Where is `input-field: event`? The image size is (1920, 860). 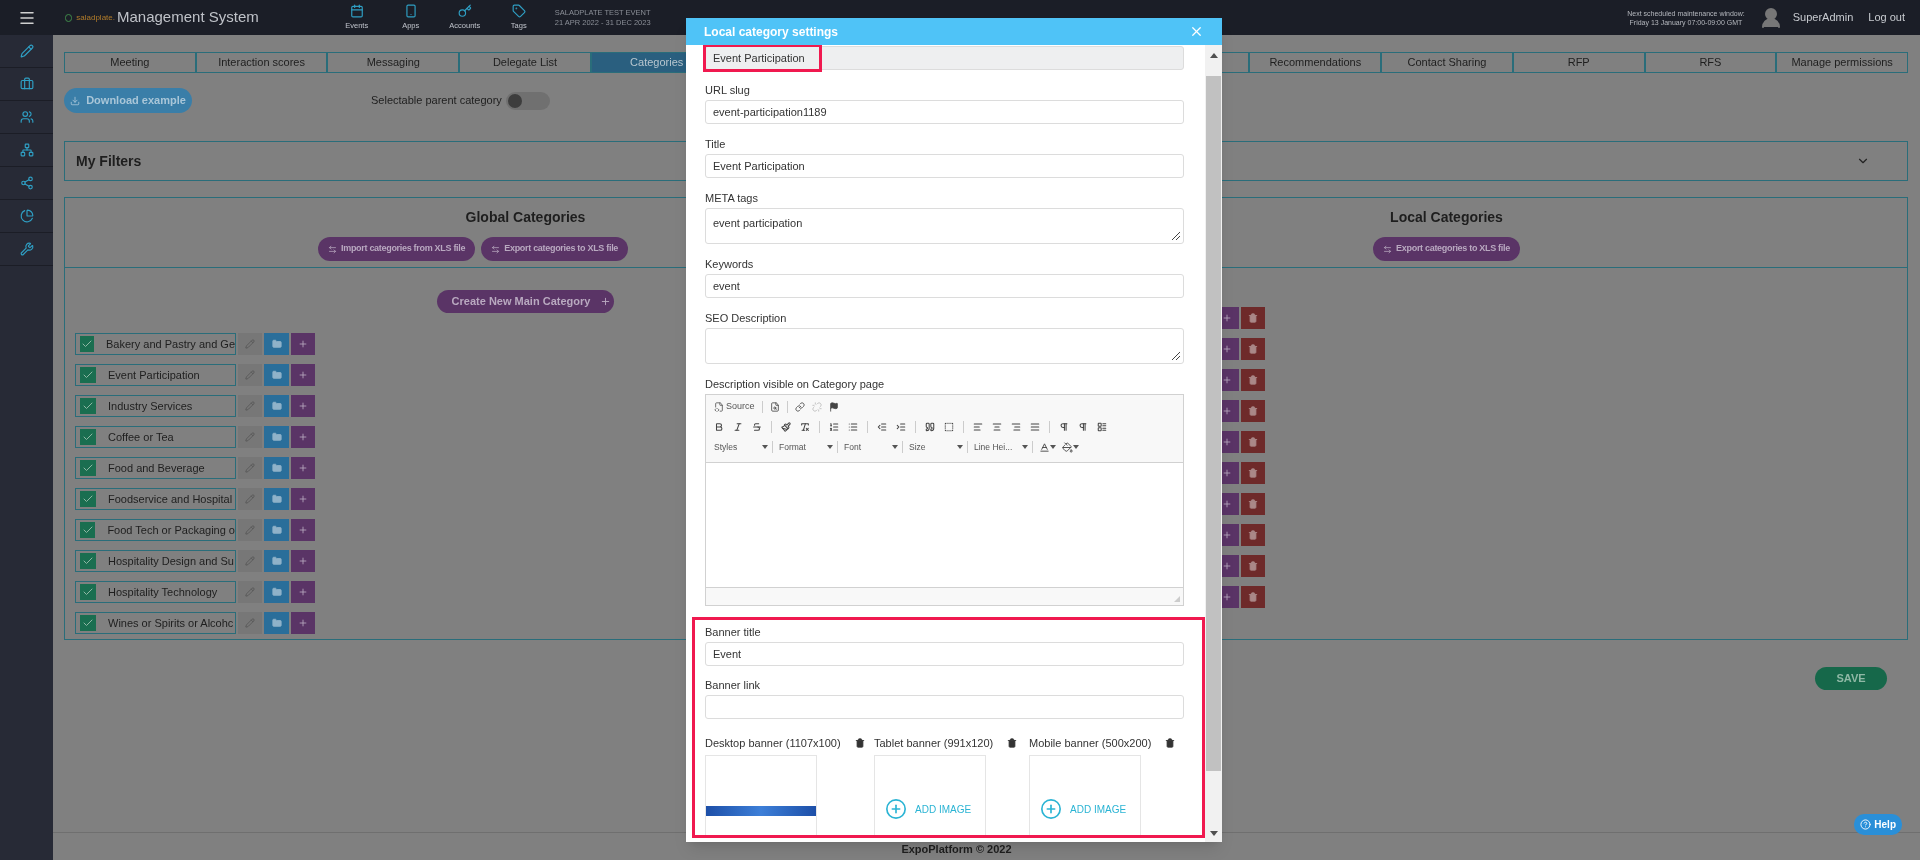 input-field: event is located at coordinates (944, 286).